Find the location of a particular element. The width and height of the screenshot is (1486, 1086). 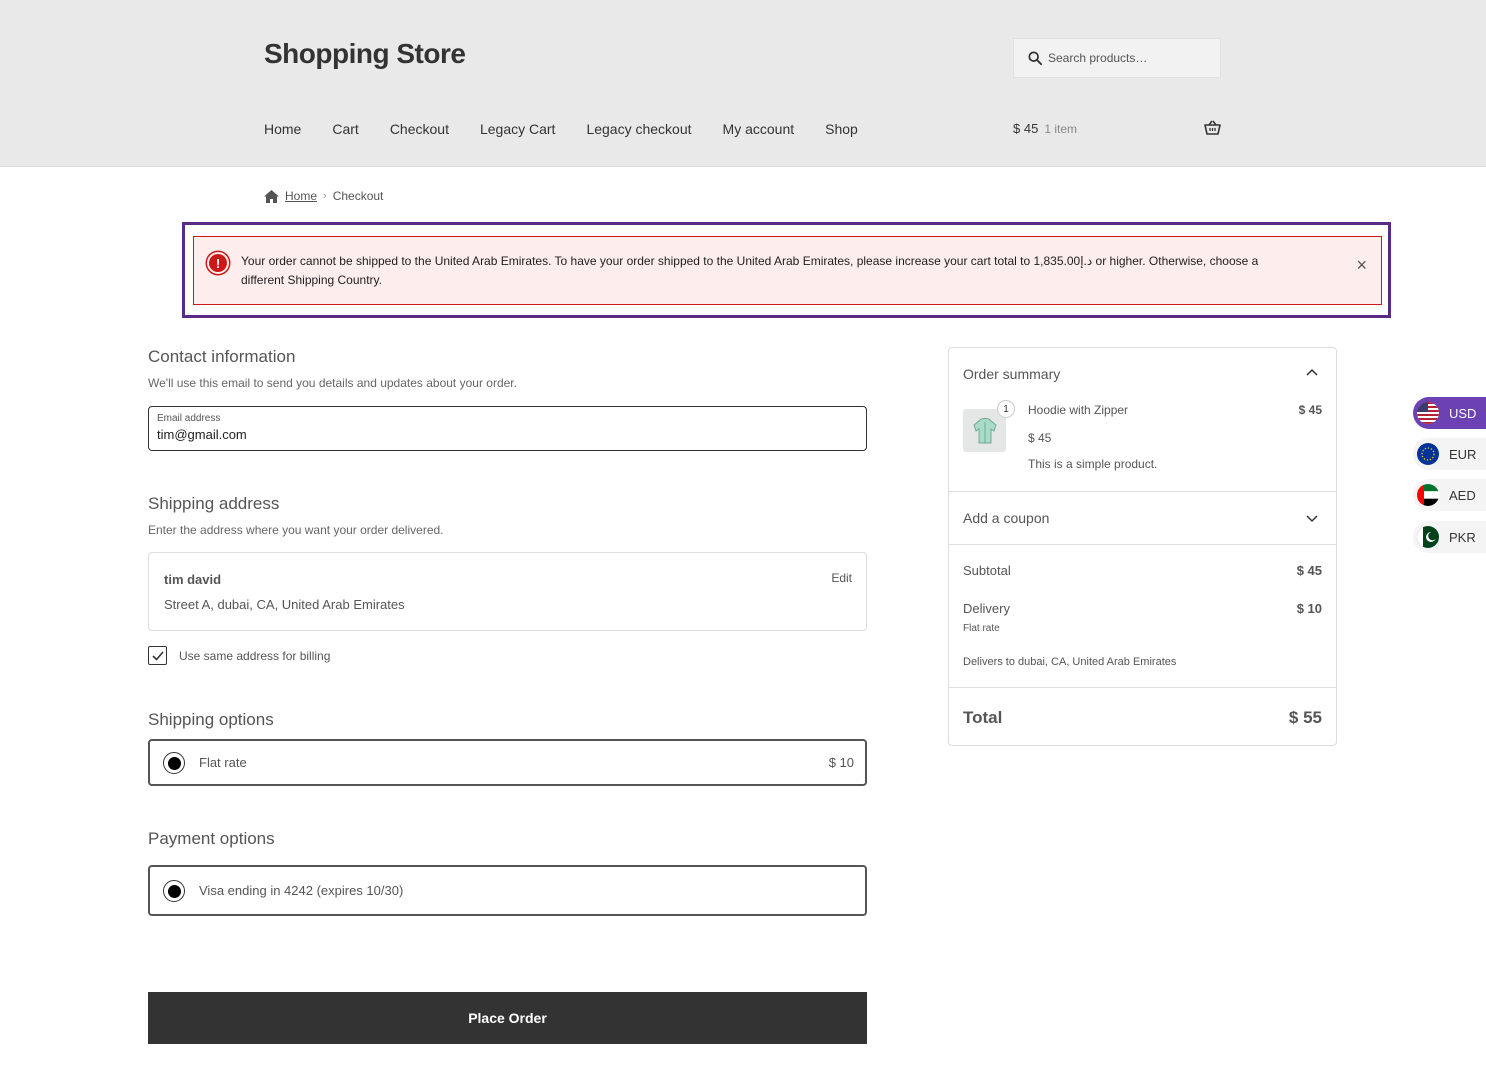

payment-option-label: Visa ending in 4242 (expires 10/30) is located at coordinates (301, 890).